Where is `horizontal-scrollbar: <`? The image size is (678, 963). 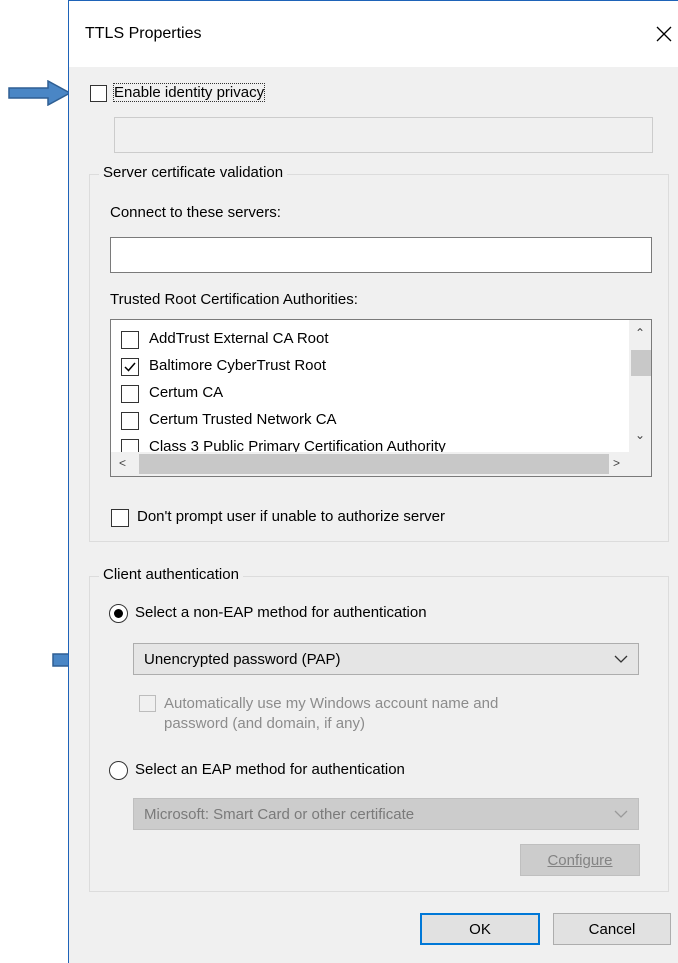 horizontal-scrollbar: < is located at coordinates (371, 464).